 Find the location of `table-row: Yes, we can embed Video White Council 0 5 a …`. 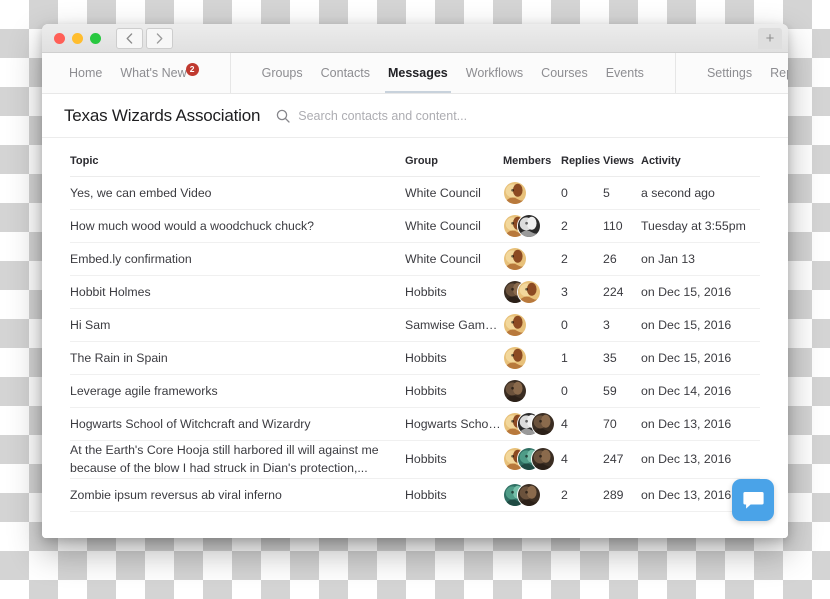

table-row: Yes, we can embed Video White Council 0 5 a … is located at coordinates (415, 193).